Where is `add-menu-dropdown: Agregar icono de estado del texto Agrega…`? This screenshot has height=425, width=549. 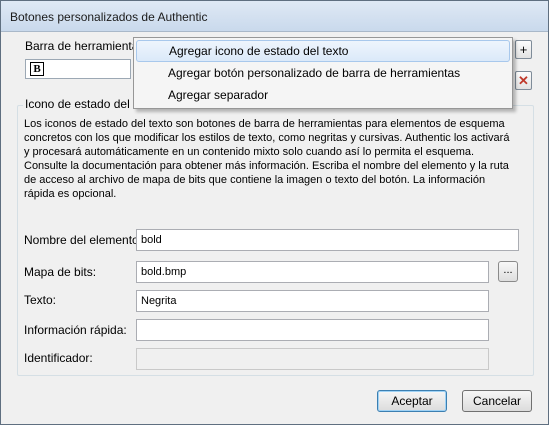 add-menu-dropdown: Agregar icono de estado del texto Agrega… is located at coordinates (323, 73).